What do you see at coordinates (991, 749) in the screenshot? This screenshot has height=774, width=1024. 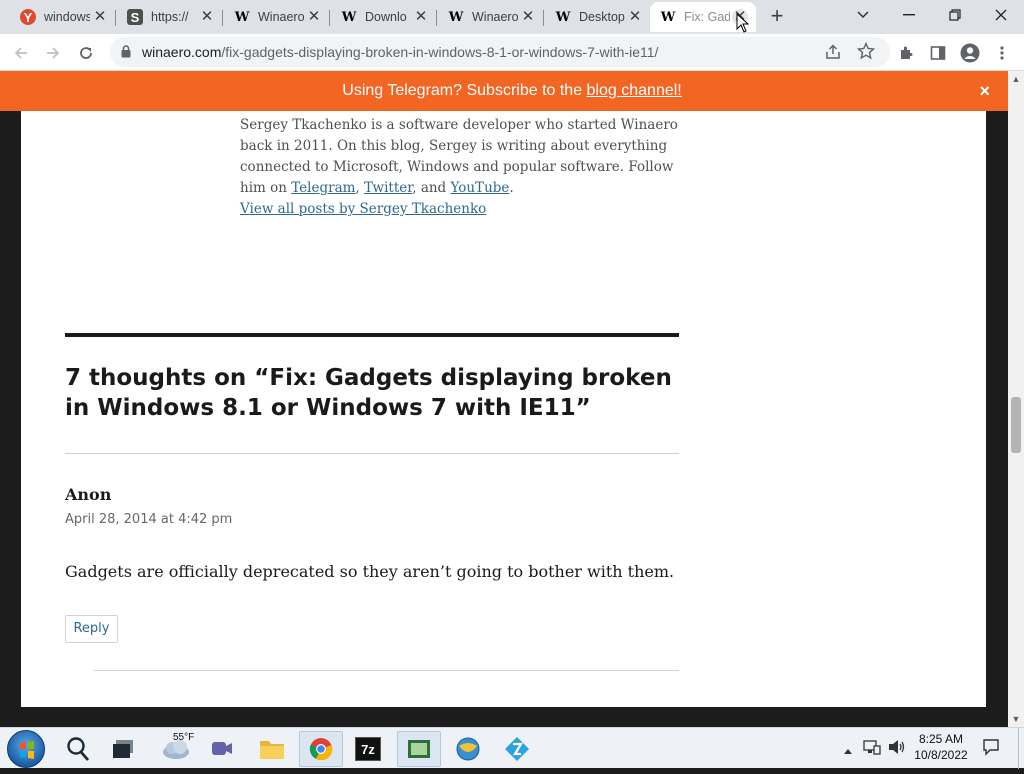 I see `notifications-icon` at bounding box center [991, 749].